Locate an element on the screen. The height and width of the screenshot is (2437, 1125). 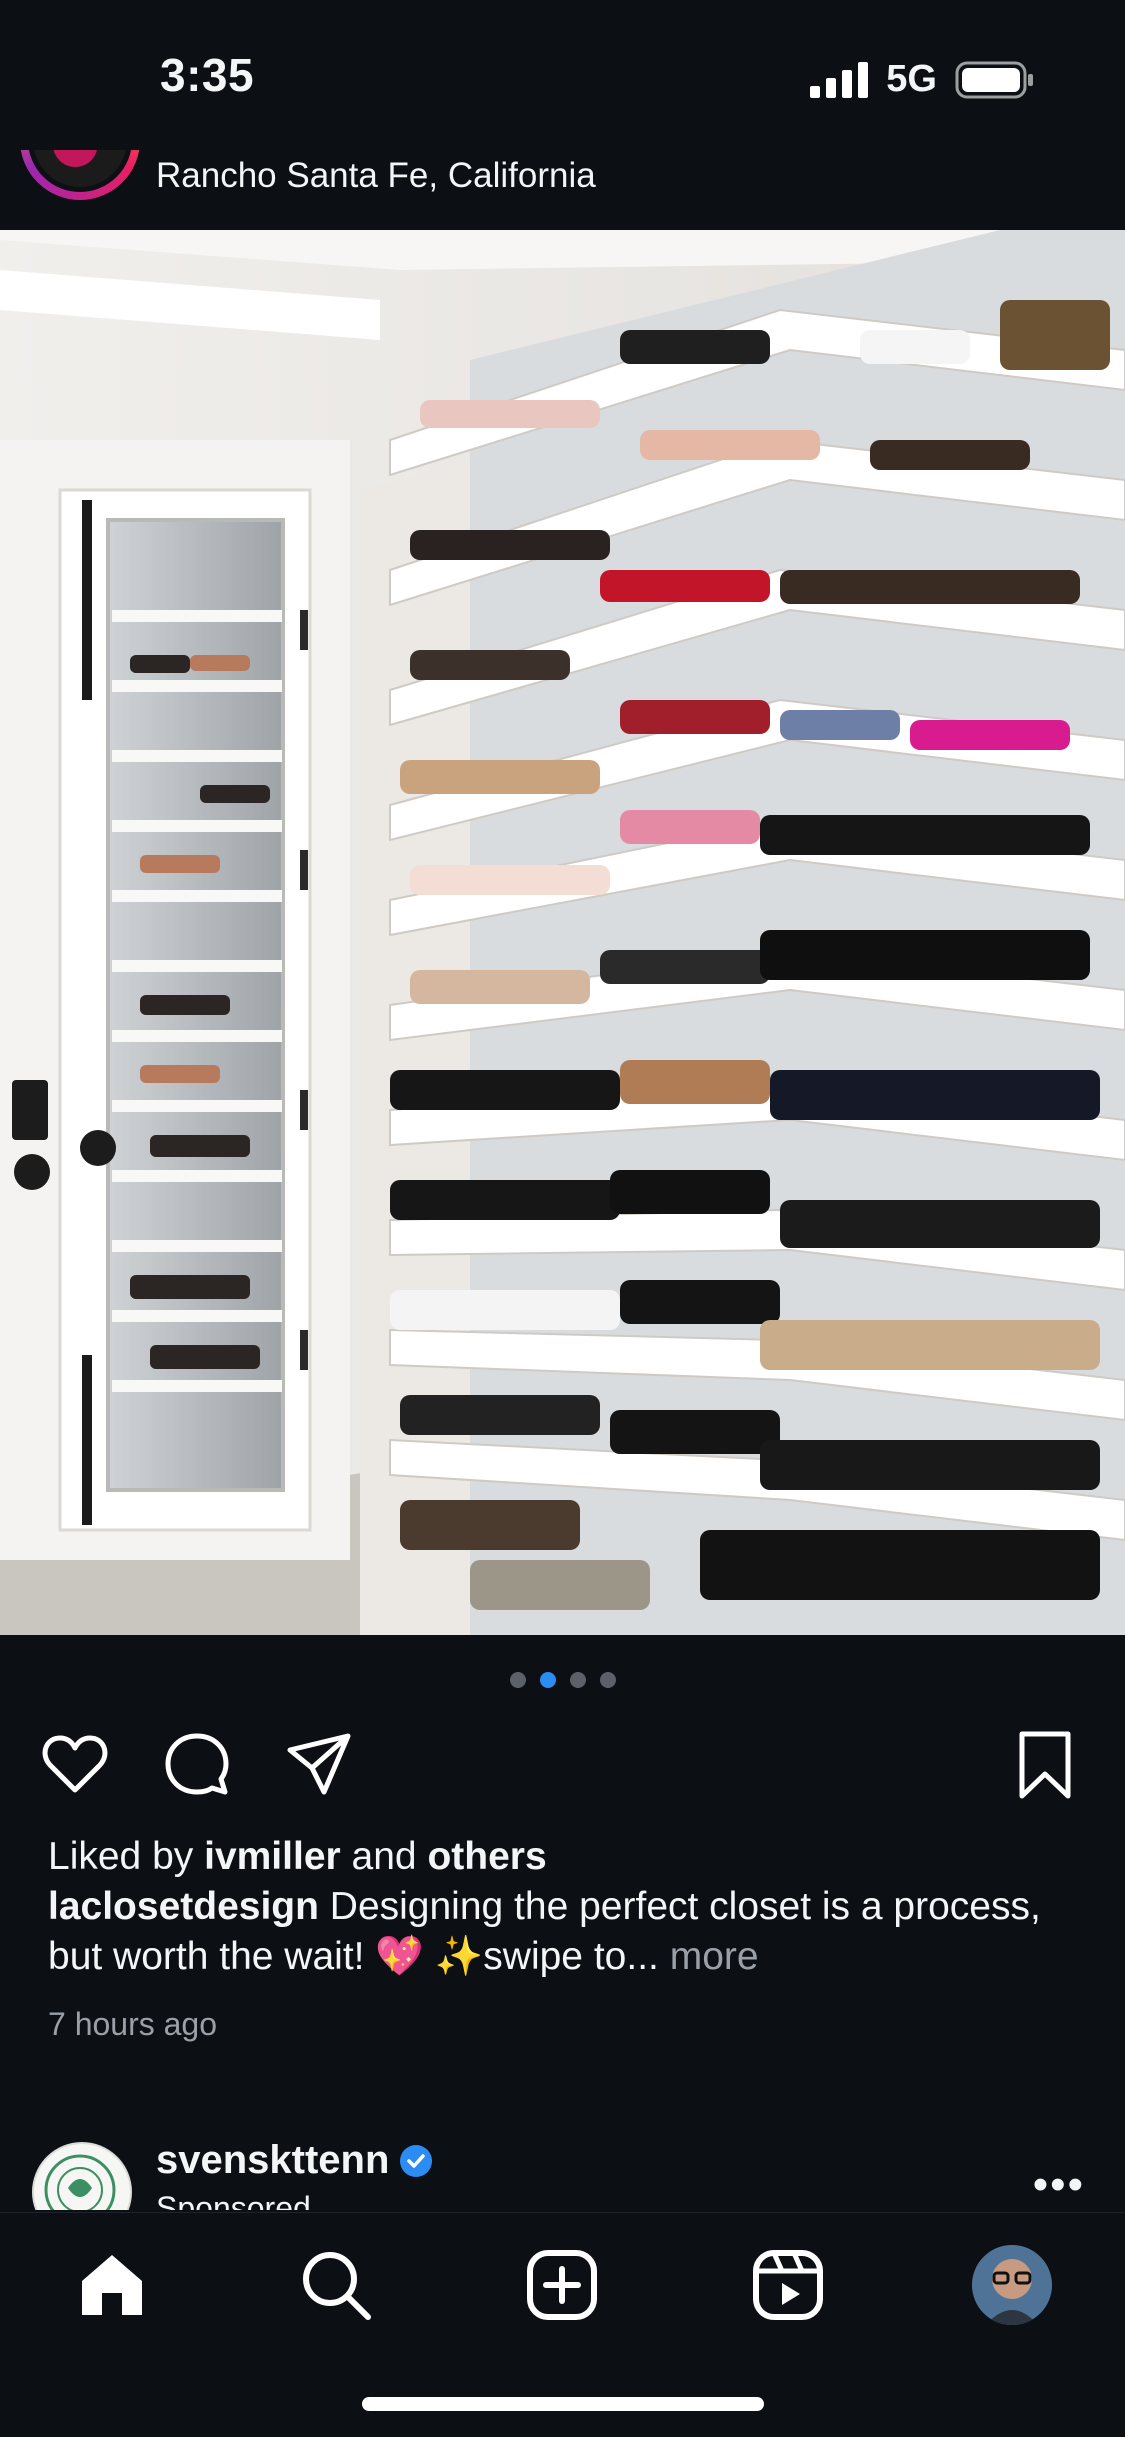
next-post-username-row: svenskttenn is located at coordinates (294, 2160).